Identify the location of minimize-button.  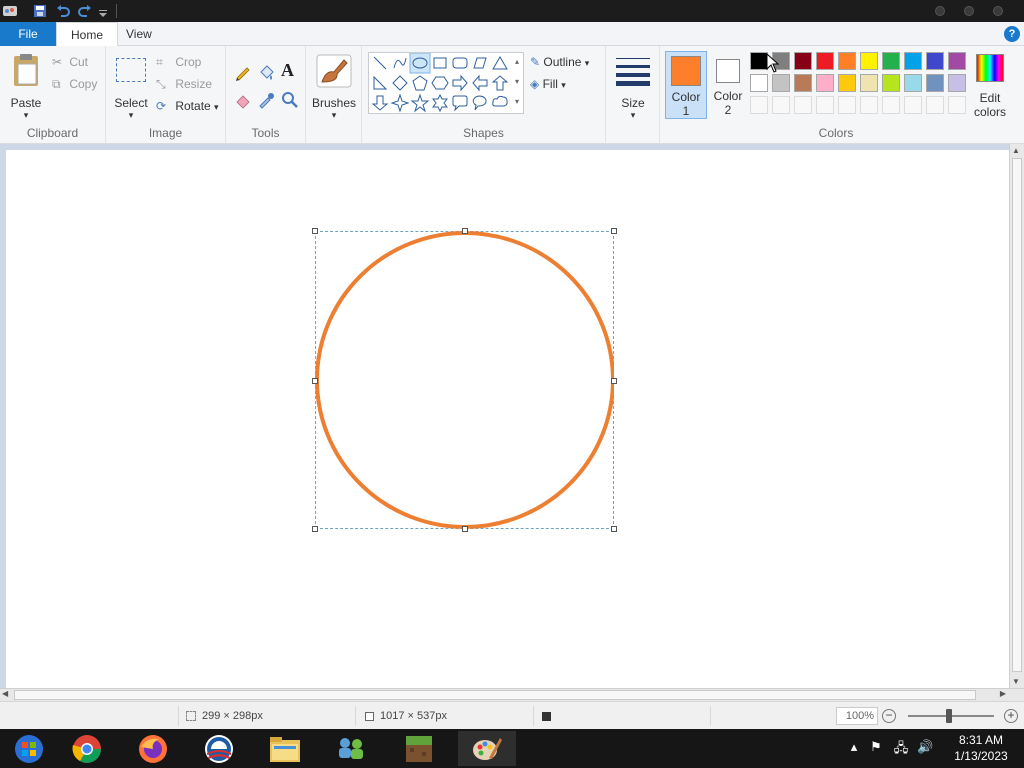
(940, 11).